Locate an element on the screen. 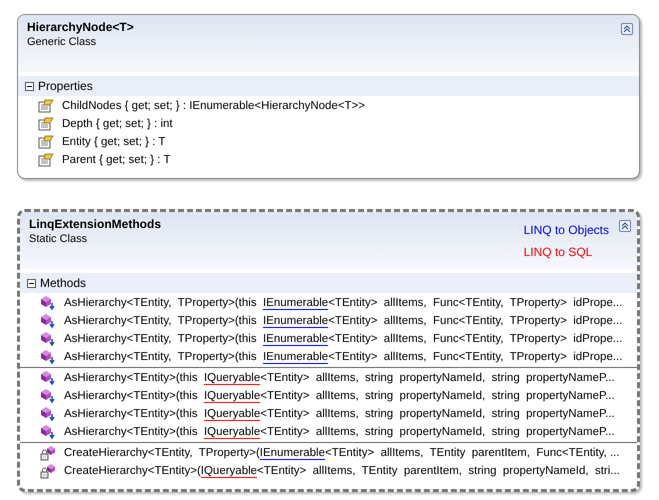  member-signature: Parent { get; set; } : T is located at coordinates (116, 160).